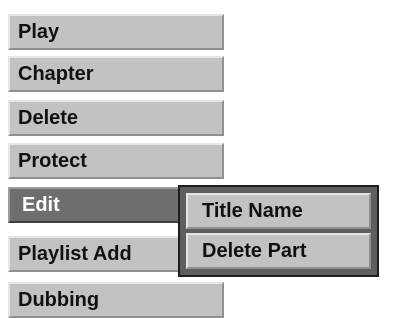 This screenshot has width=399, height=318. I want to click on menu-item-label: Chapter, so click(56, 73).